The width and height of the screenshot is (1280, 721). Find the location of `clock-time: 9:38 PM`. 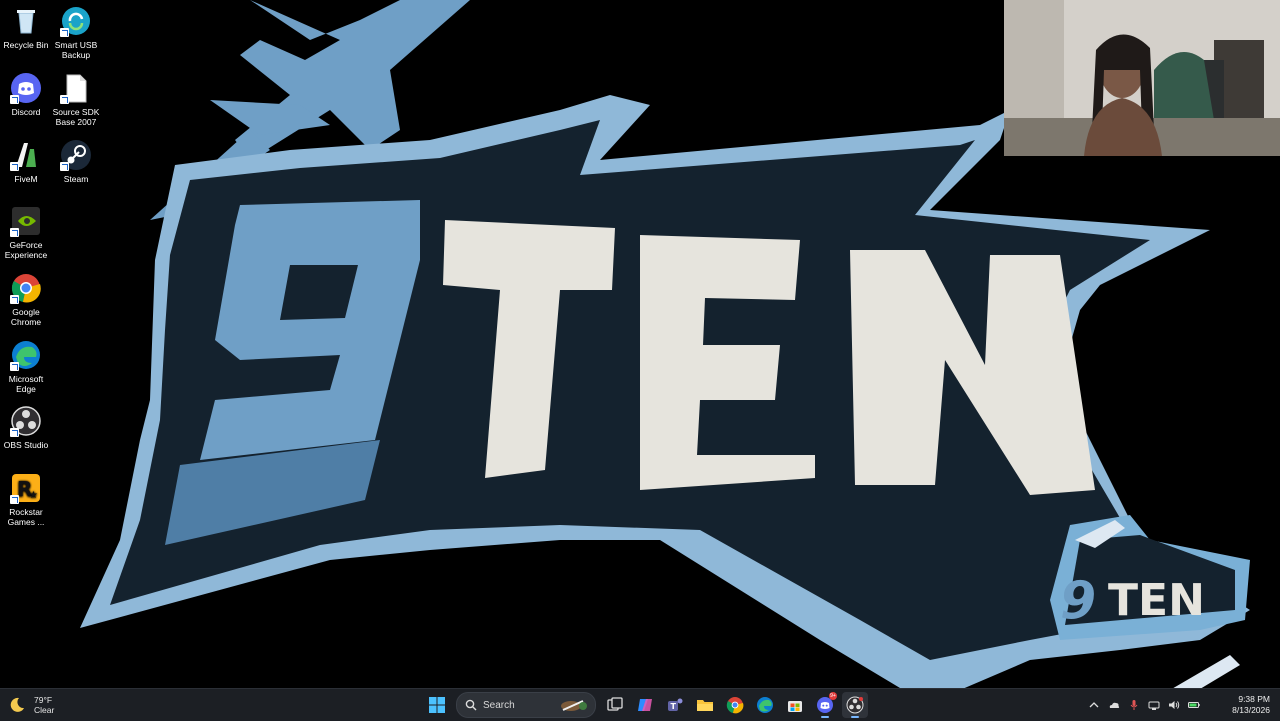

clock-time: 9:38 PM is located at coordinates (1254, 699).